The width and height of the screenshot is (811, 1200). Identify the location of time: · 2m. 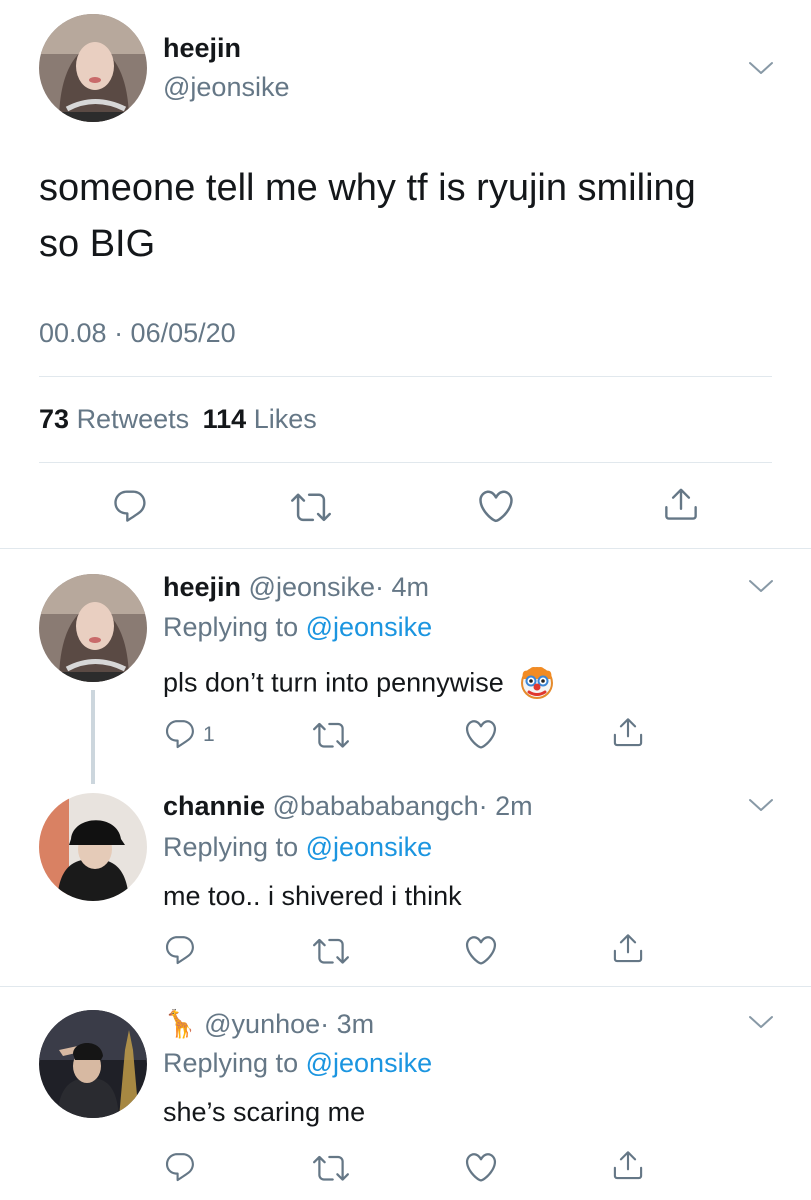
(506, 806).